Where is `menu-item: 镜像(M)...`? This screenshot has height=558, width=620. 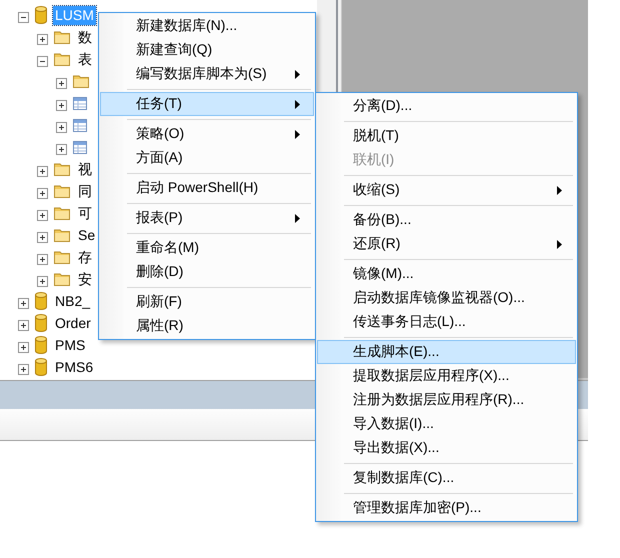
menu-item: 镜像(M)... is located at coordinates (446, 274).